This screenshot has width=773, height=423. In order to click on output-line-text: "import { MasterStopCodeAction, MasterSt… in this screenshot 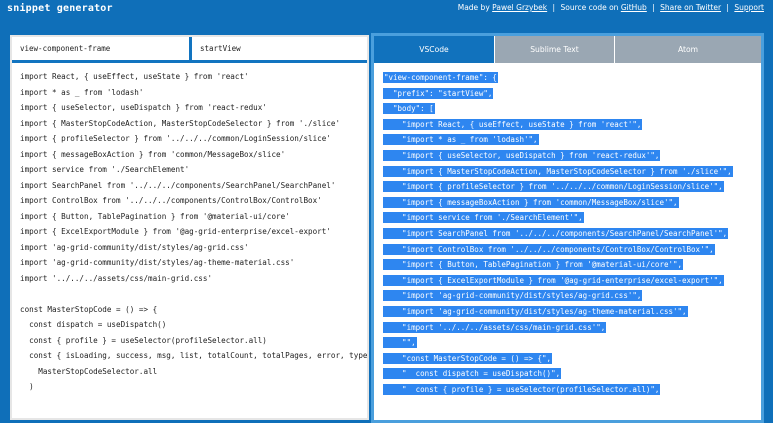, I will do `click(558, 171)`.